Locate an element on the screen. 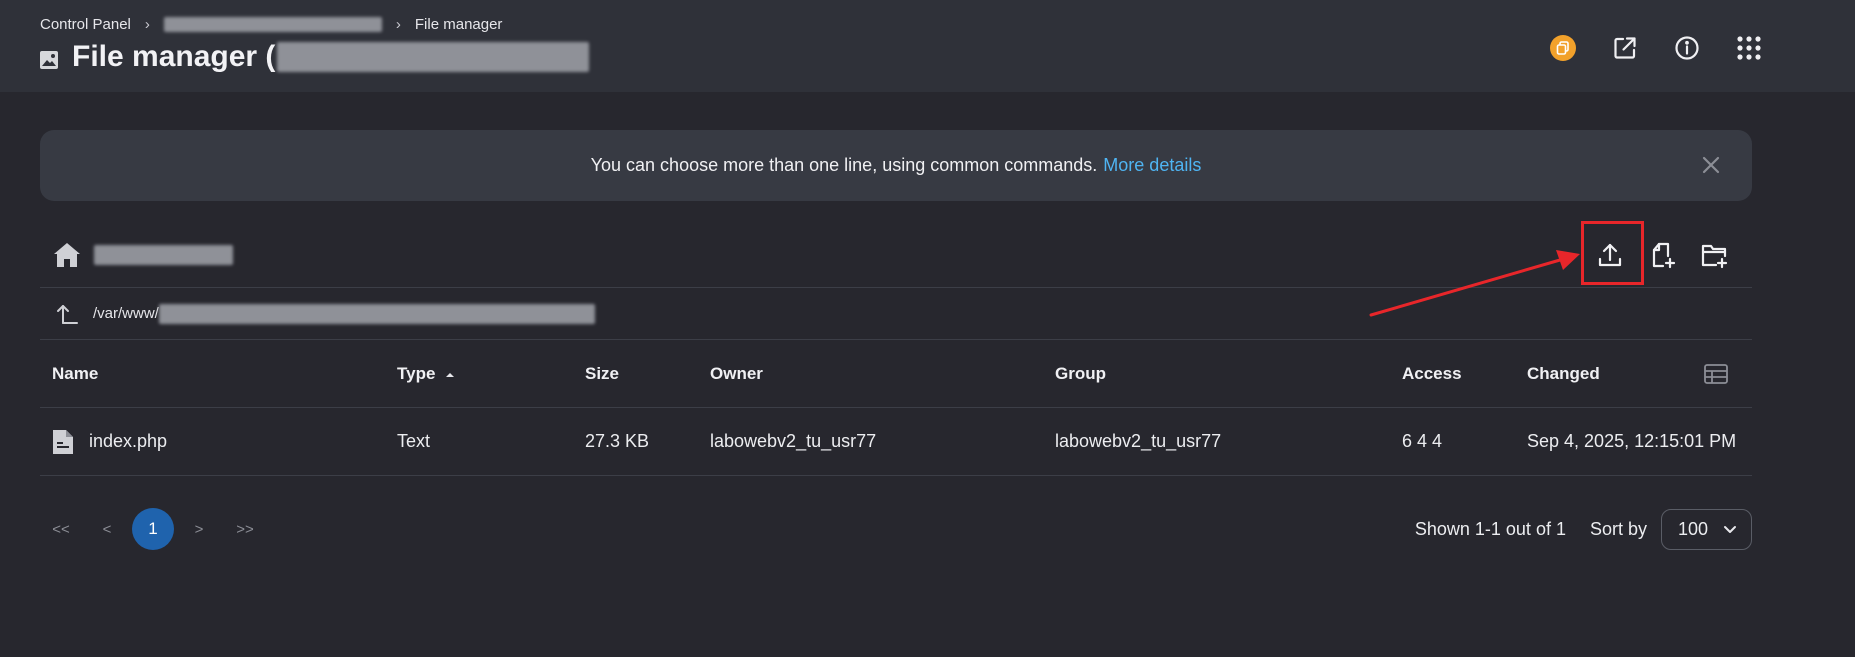 This screenshot has width=1855, height=657. apps-menu-button is located at coordinates (1749, 48).